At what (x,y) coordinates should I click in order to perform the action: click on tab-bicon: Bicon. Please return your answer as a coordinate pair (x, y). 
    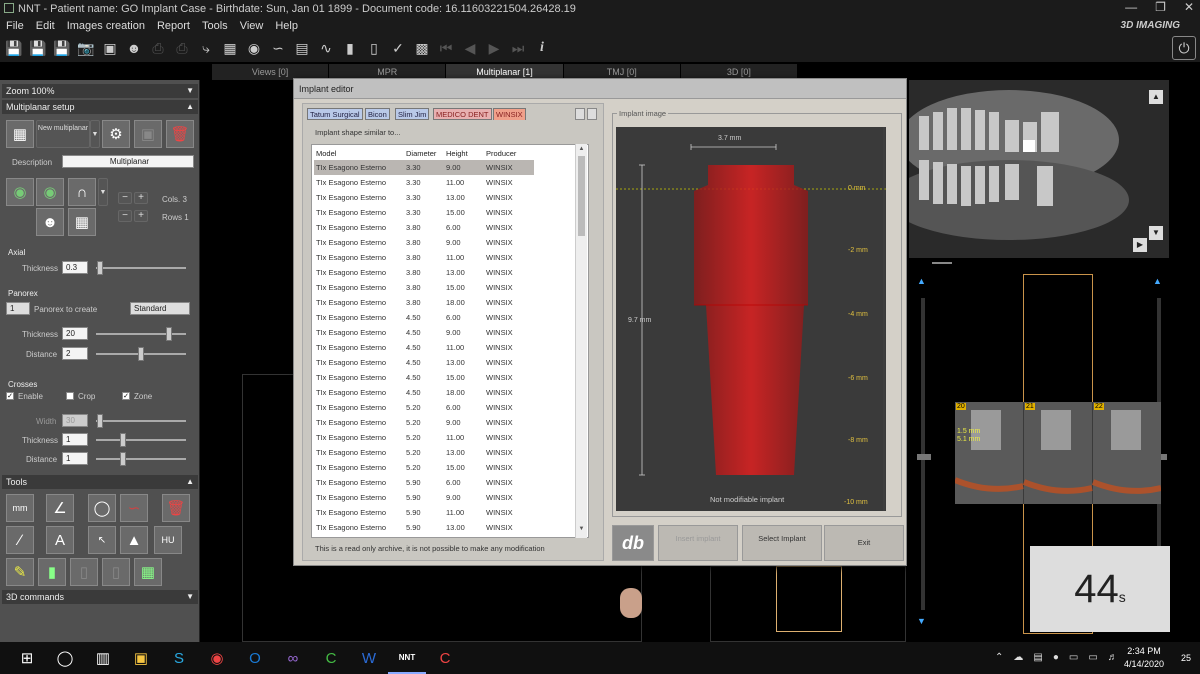
    Looking at the image, I should click on (377, 114).